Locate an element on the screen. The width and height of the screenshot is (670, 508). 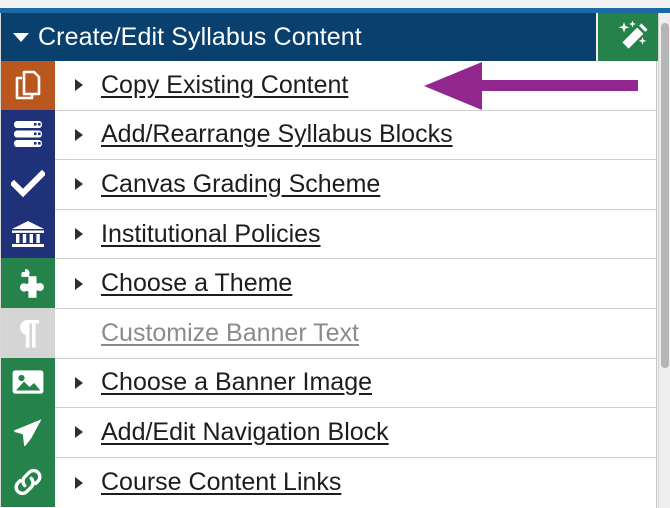
menu-item-label: Choose a Theme is located at coordinates (196, 283).